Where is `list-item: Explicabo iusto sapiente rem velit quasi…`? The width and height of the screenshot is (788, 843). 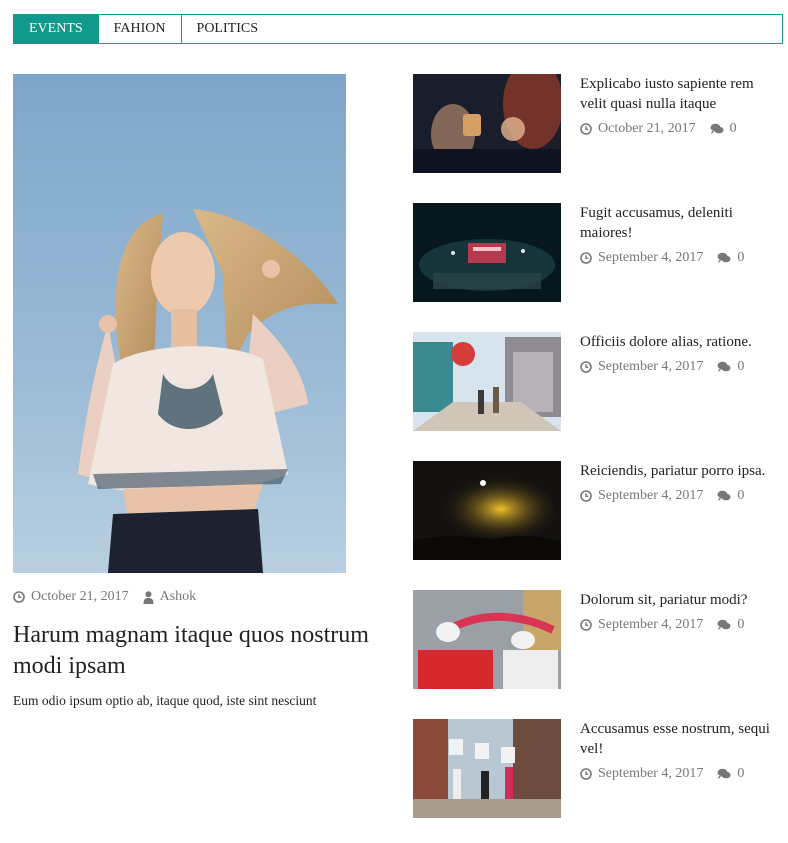 list-item: Explicabo iusto sapiente rem velit quasi… is located at coordinates (598, 123).